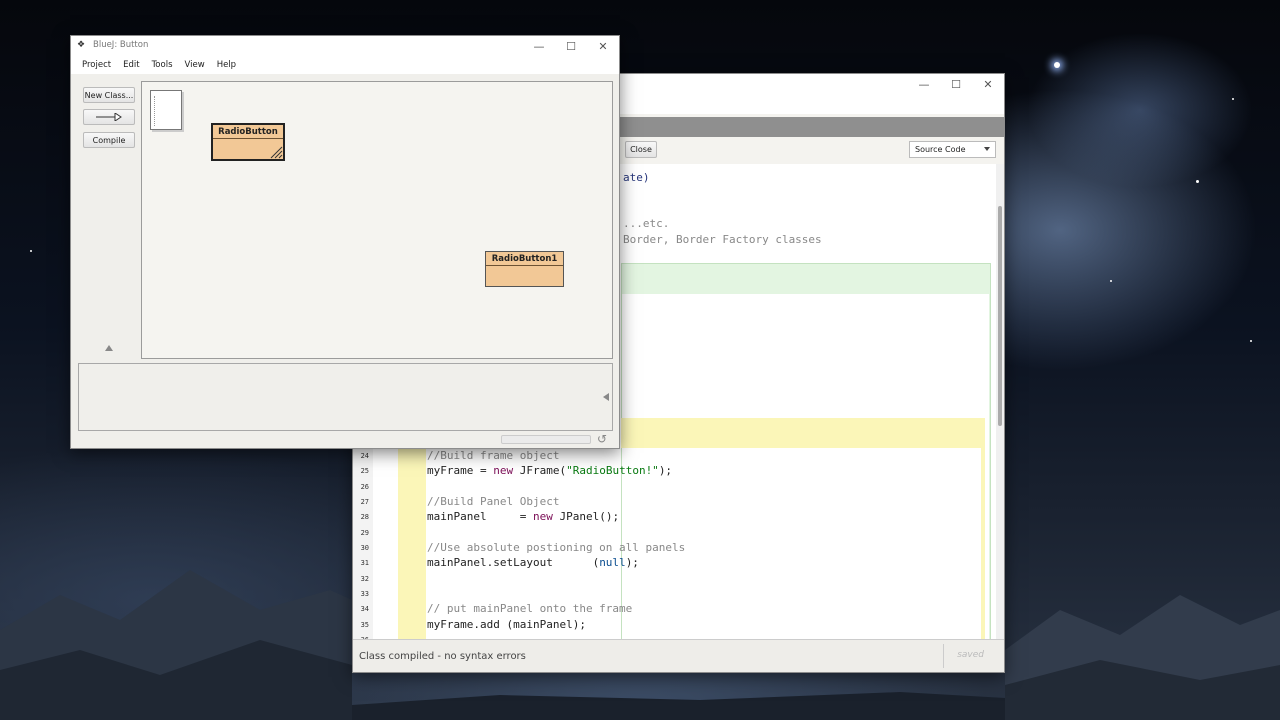 Image resolution: width=1280 pixels, height=720 pixels. I want to click on collapse-up-icon, so click(109, 348).